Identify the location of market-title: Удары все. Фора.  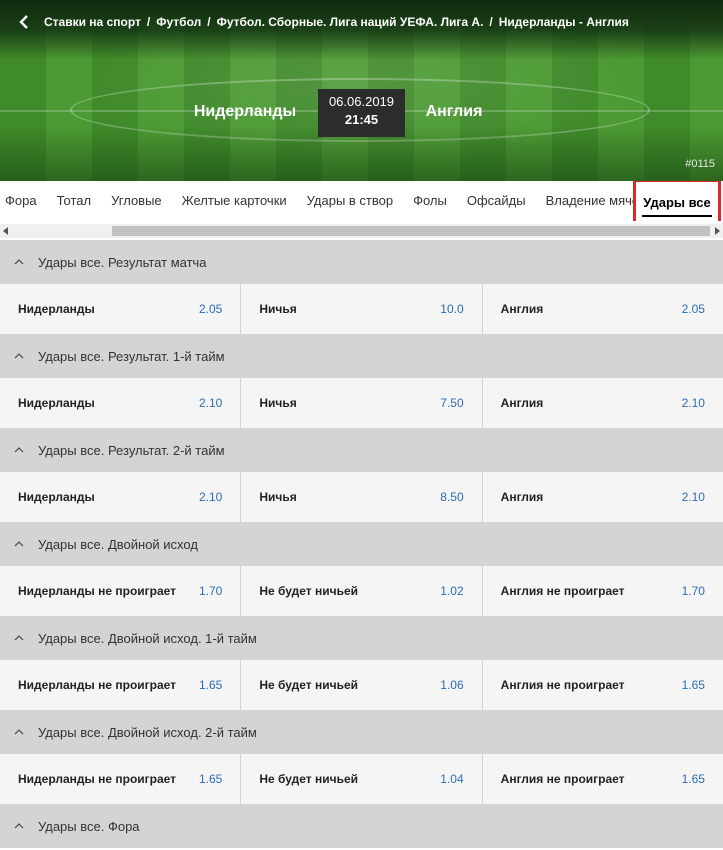
(89, 826).